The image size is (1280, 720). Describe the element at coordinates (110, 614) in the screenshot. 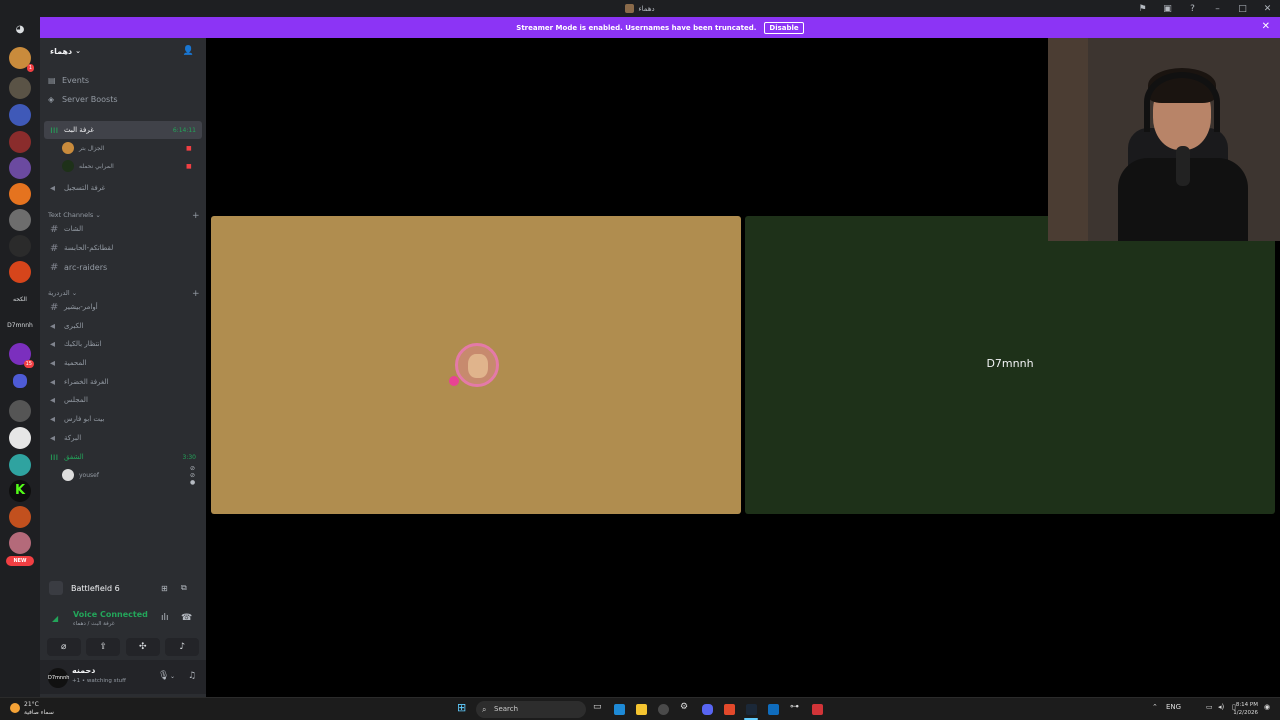

I see `voice-status: Voice Connected` at that location.